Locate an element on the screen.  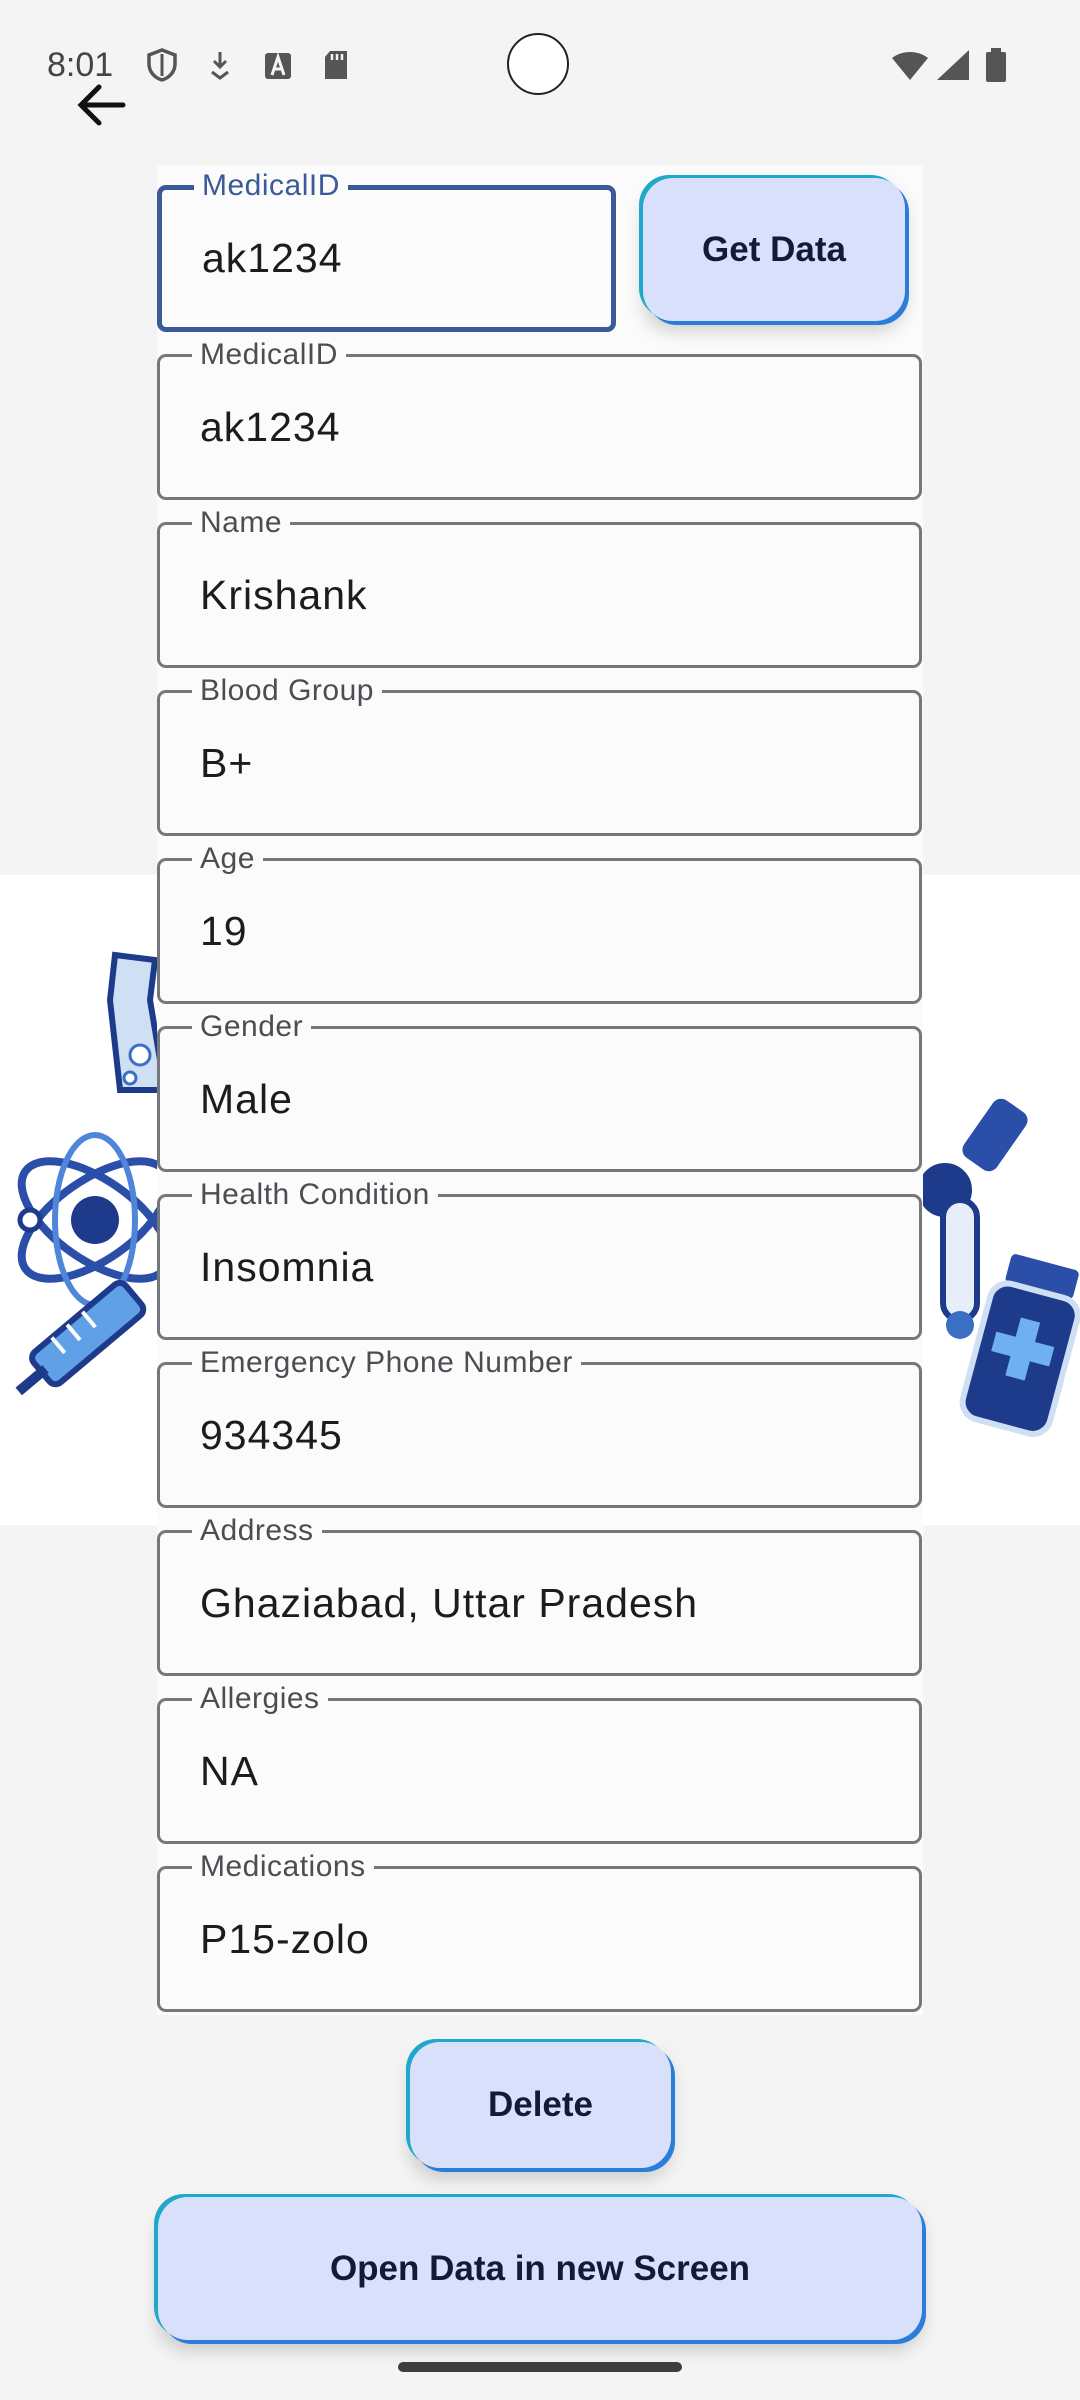
shield-icon is located at coordinates (162, 65).